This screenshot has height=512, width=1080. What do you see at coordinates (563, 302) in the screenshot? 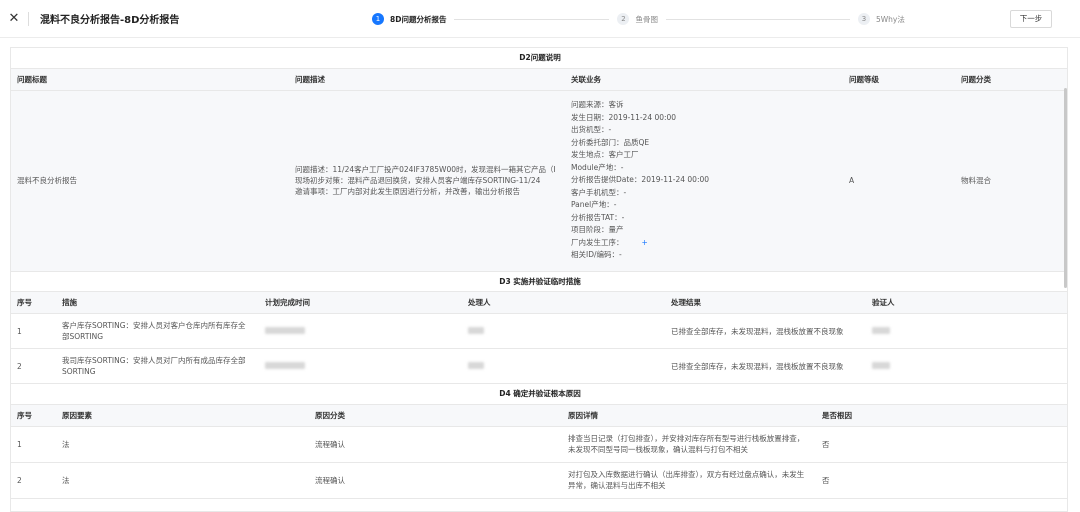
I see `column-header: 处理人` at bounding box center [563, 302].